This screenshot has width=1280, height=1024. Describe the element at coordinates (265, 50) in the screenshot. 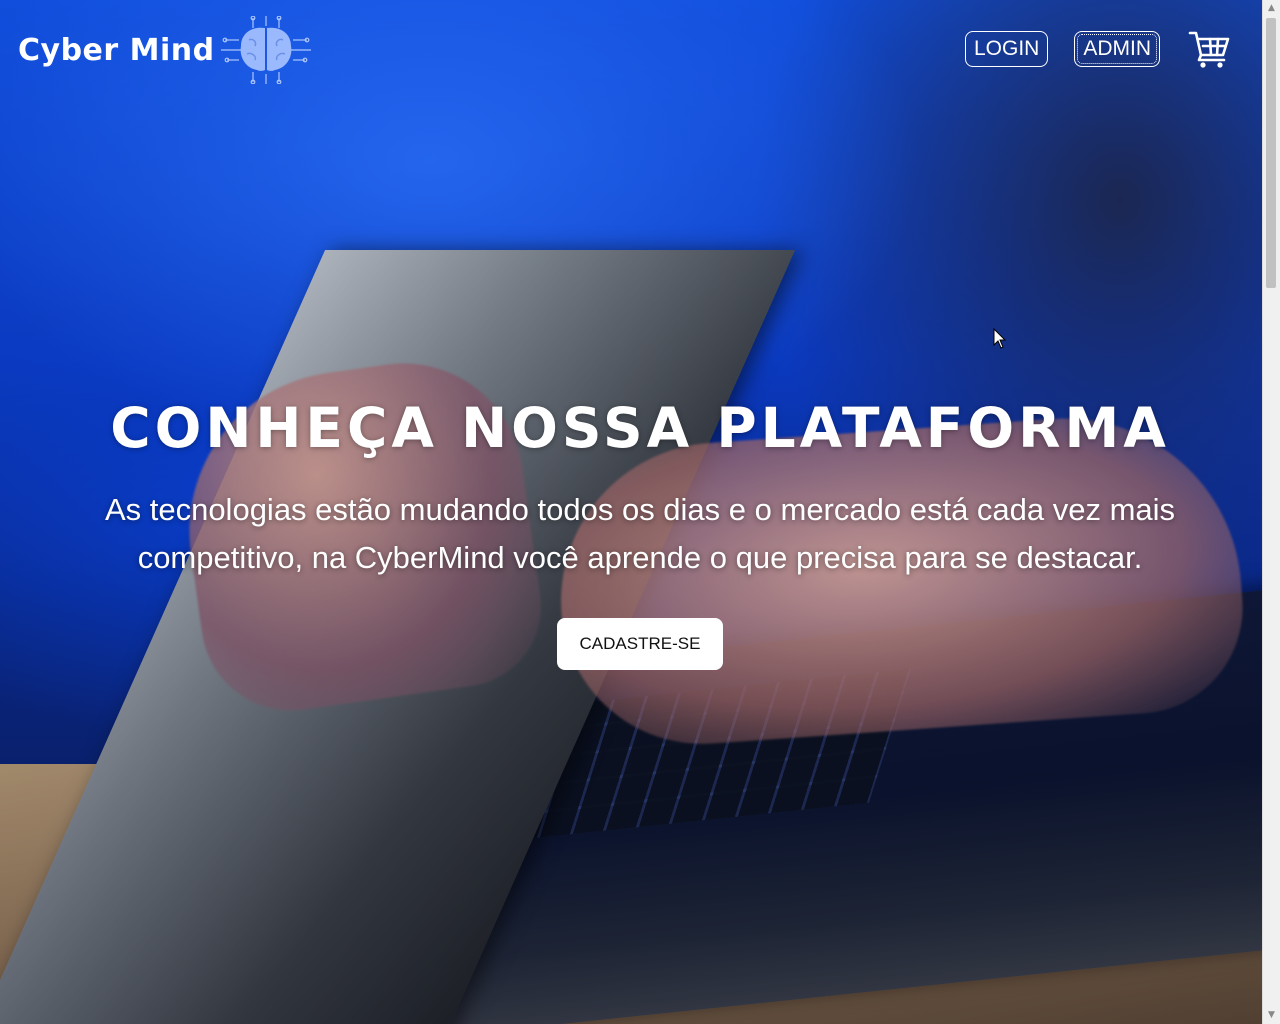

I see `brain-circuit-icon` at that location.